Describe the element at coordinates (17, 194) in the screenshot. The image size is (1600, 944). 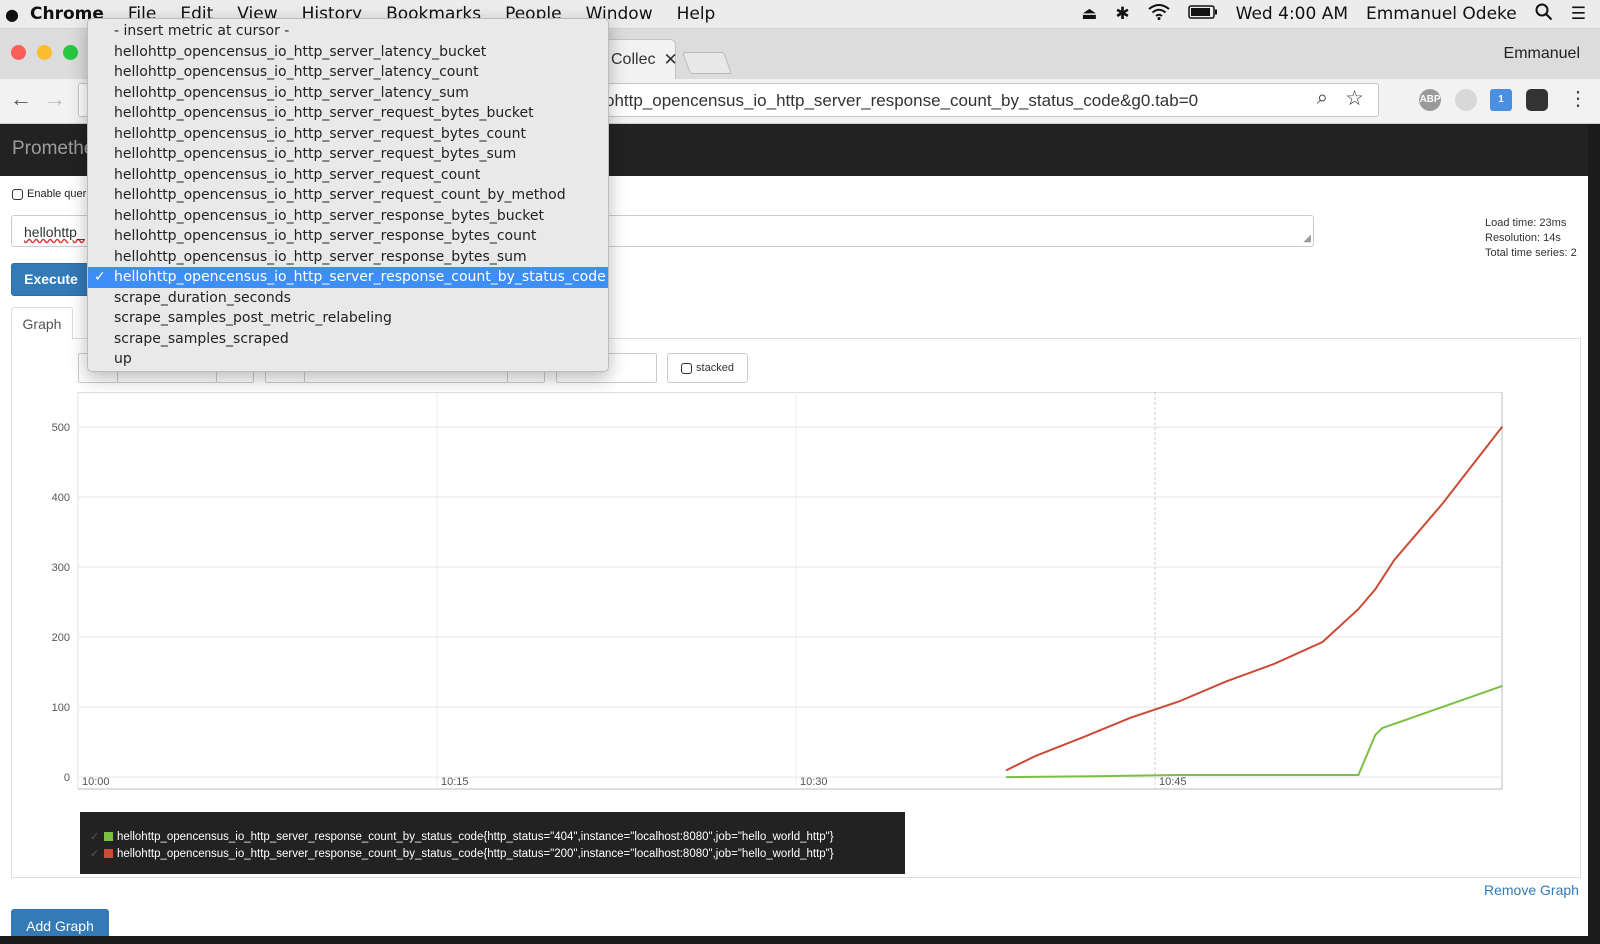
I see `enable-query-history-checkbox` at that location.